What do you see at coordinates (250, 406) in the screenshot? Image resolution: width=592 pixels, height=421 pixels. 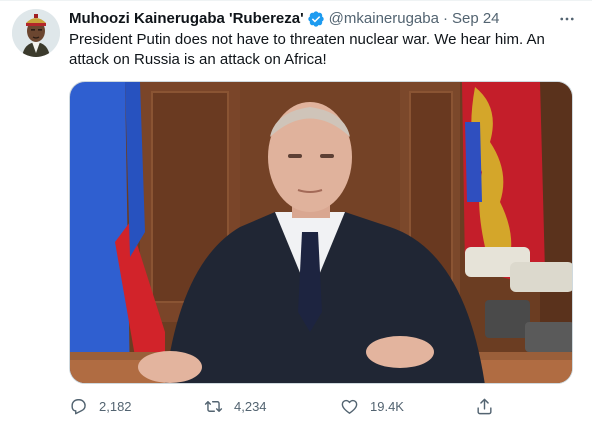 I see `retweet-count: 4,234` at bounding box center [250, 406].